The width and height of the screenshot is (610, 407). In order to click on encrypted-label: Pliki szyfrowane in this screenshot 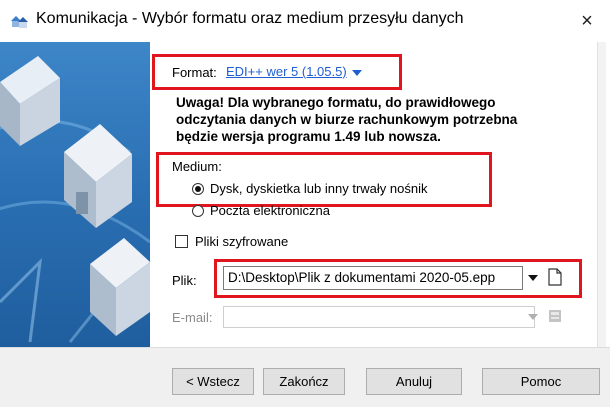, I will do `click(241, 241)`.